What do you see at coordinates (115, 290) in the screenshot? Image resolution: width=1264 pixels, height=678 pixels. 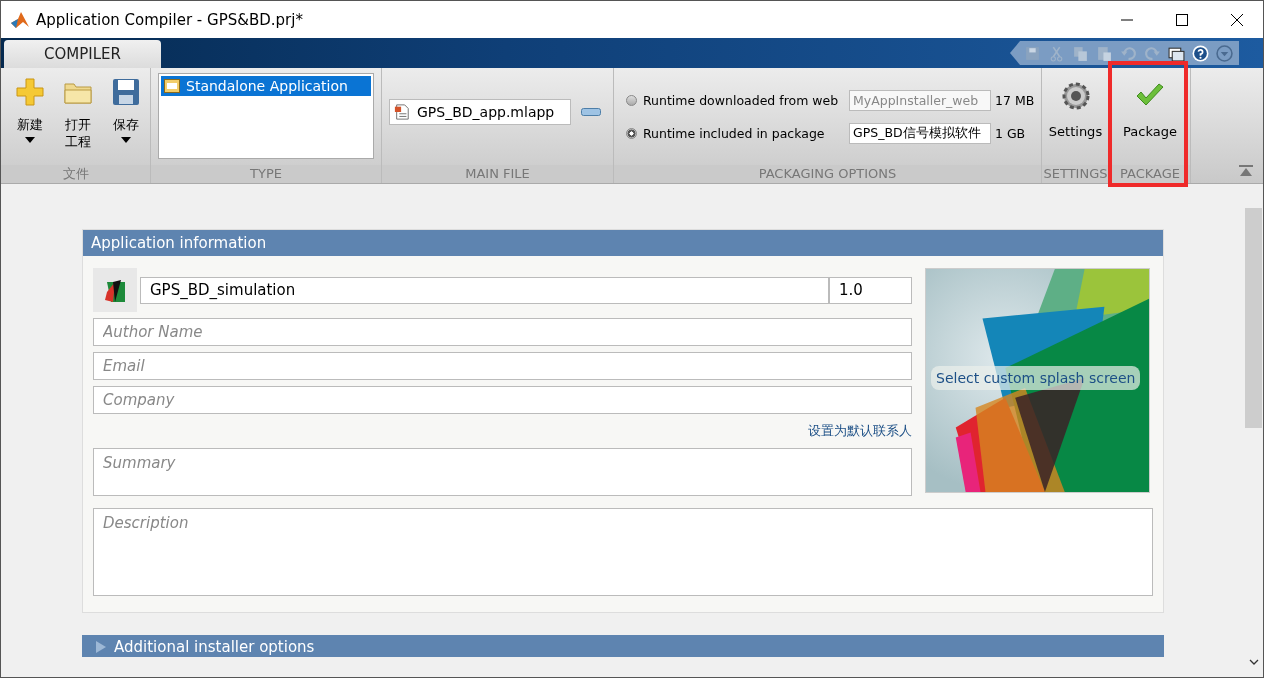 I see `app-icon` at bounding box center [115, 290].